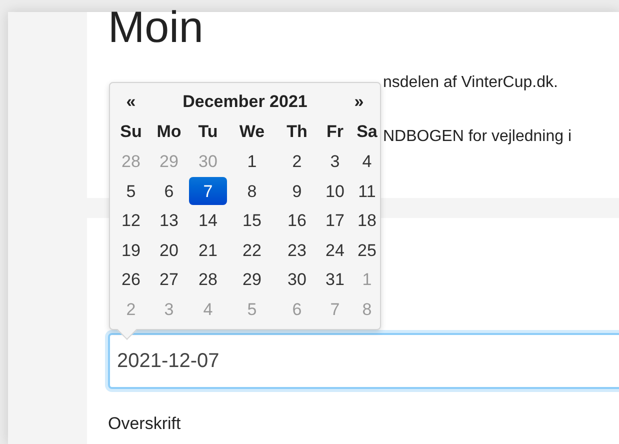 Image resolution: width=619 pixels, height=444 pixels. Describe the element at coordinates (169, 191) in the screenshot. I see `calendar-day: 6` at that location.